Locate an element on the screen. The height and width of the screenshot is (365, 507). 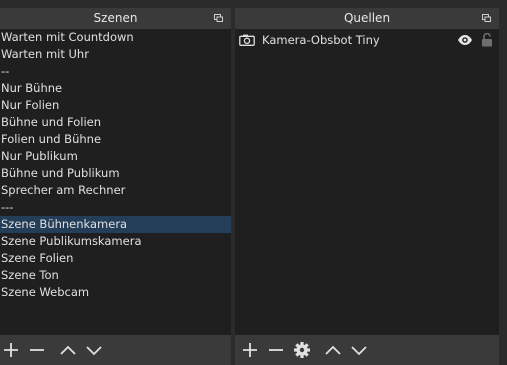
source-properties-button is located at coordinates (302, 350).